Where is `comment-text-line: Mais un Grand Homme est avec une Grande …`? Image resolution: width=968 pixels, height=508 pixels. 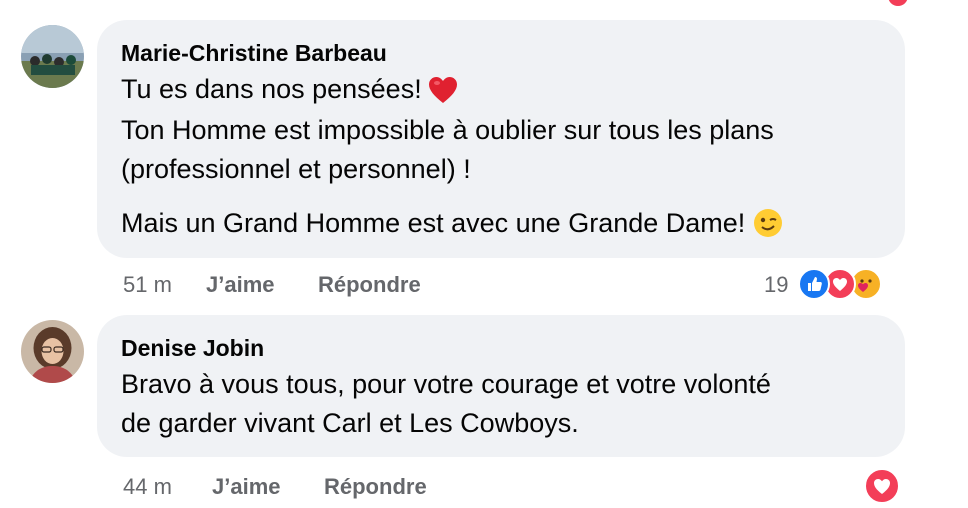 comment-text-line: Mais un Grand Homme est avec une Grande … is located at coordinates (452, 226).